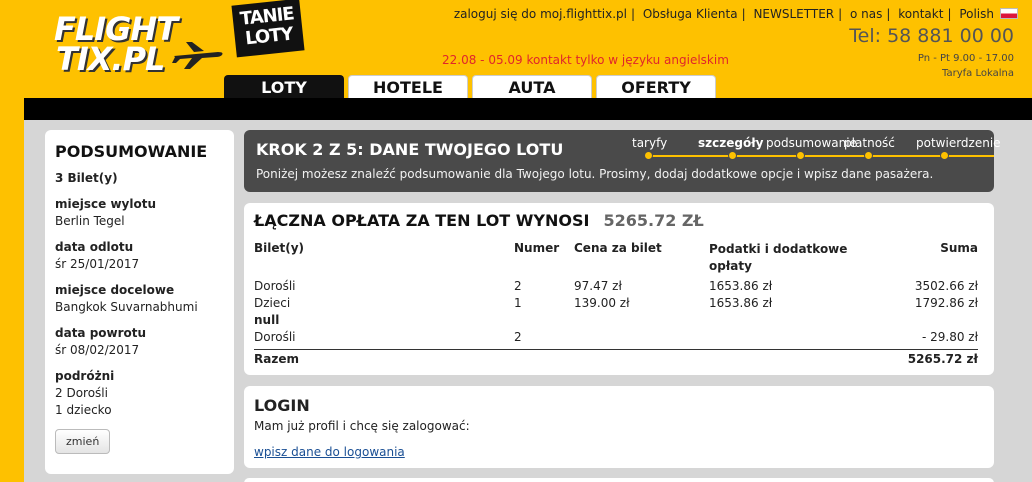 The image size is (1032, 482). I want to click on login-link-enter: wpisz dane do logowania, so click(329, 452).